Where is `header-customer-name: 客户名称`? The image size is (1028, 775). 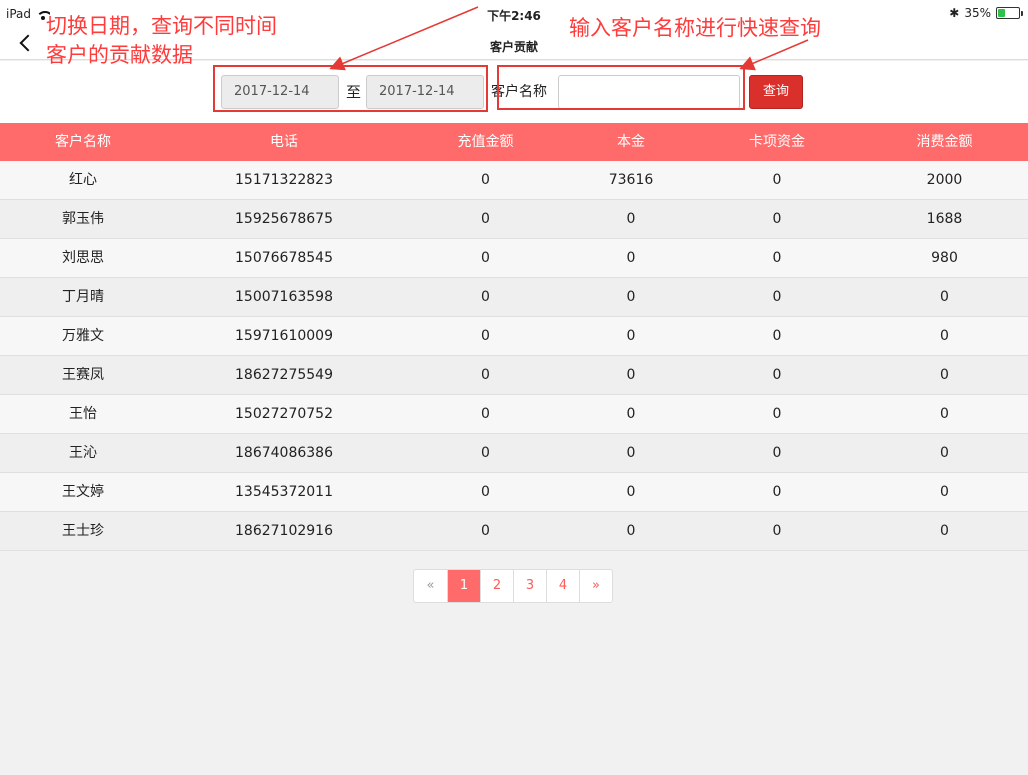
header-customer-name: 客户名称 is located at coordinates (83, 142).